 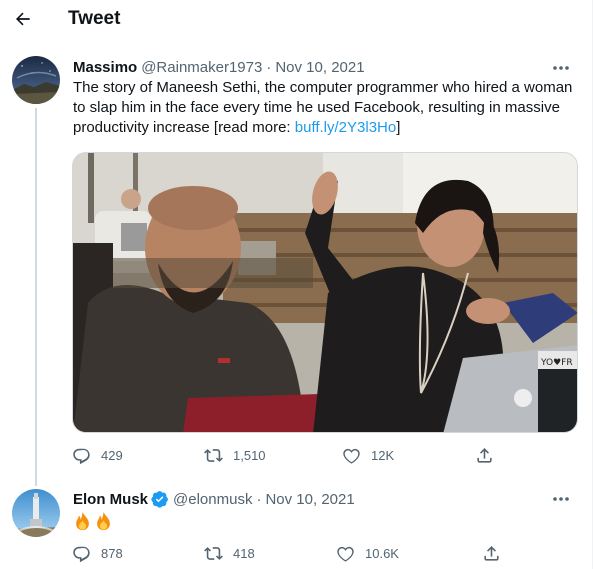 What do you see at coordinates (105, 67) in the screenshot?
I see `author-name: Massimo` at bounding box center [105, 67].